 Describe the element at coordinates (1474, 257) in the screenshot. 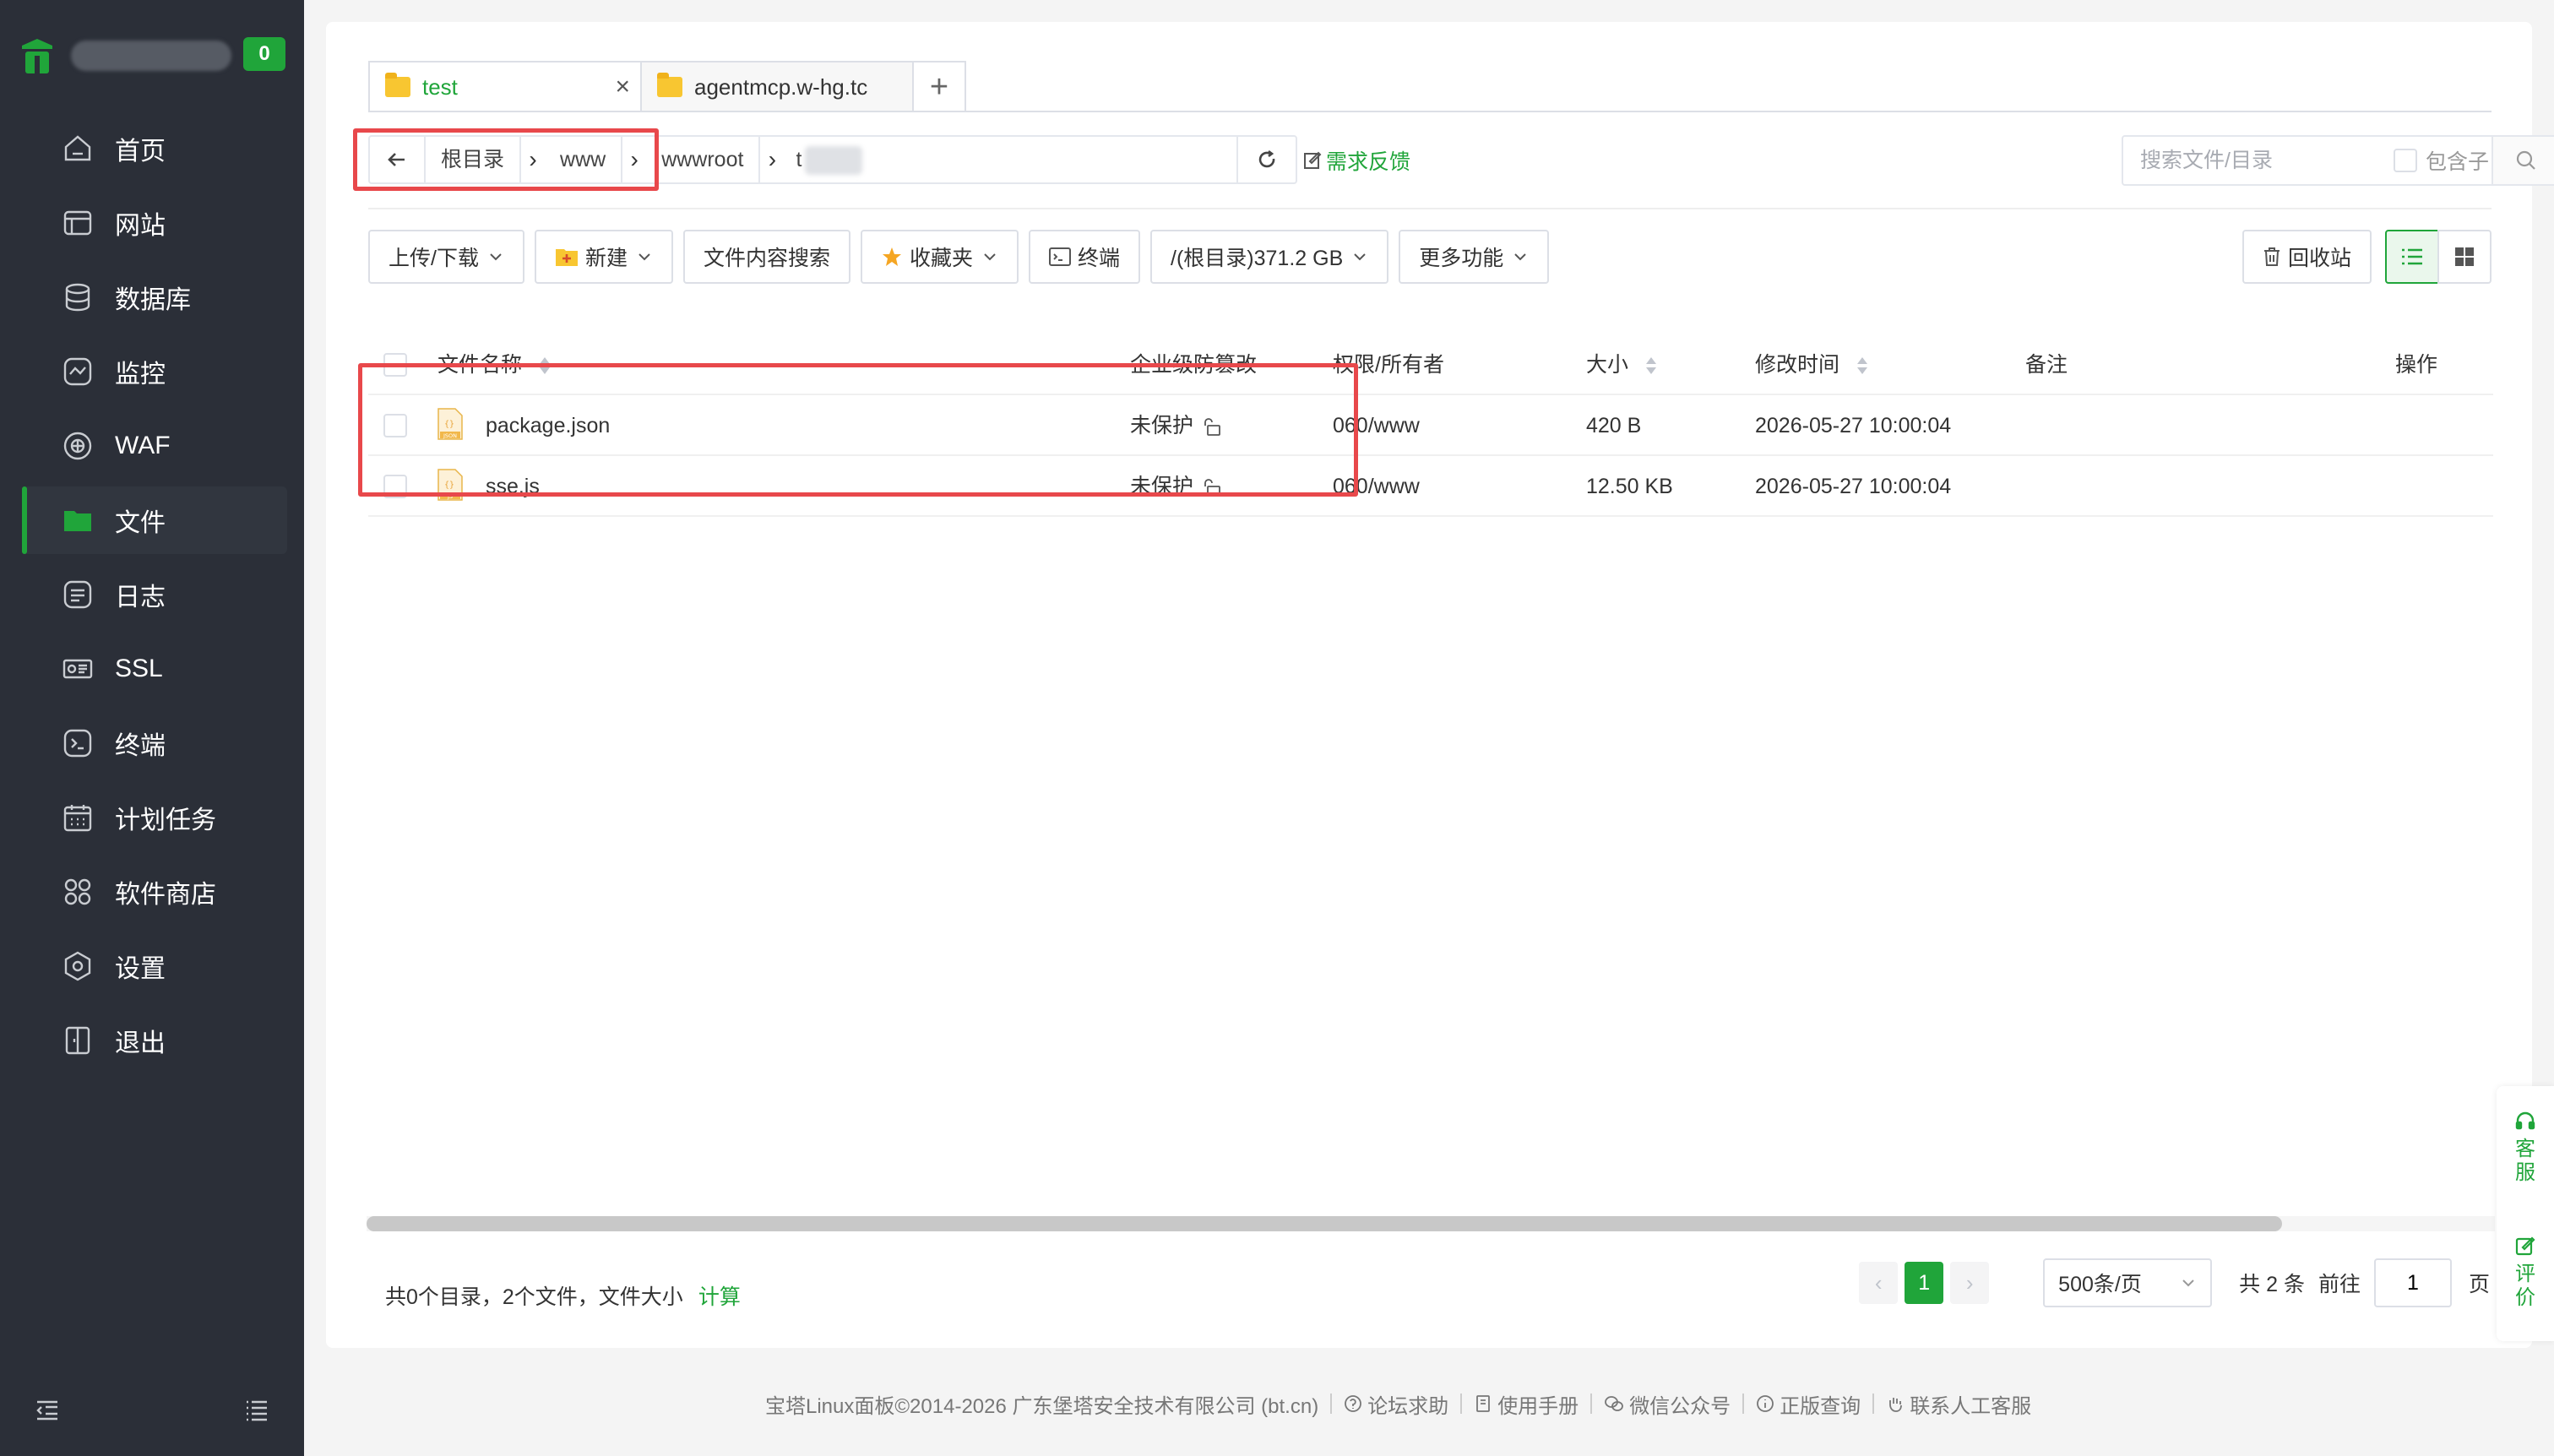

I see `more-functions-button: 更多功能` at that location.